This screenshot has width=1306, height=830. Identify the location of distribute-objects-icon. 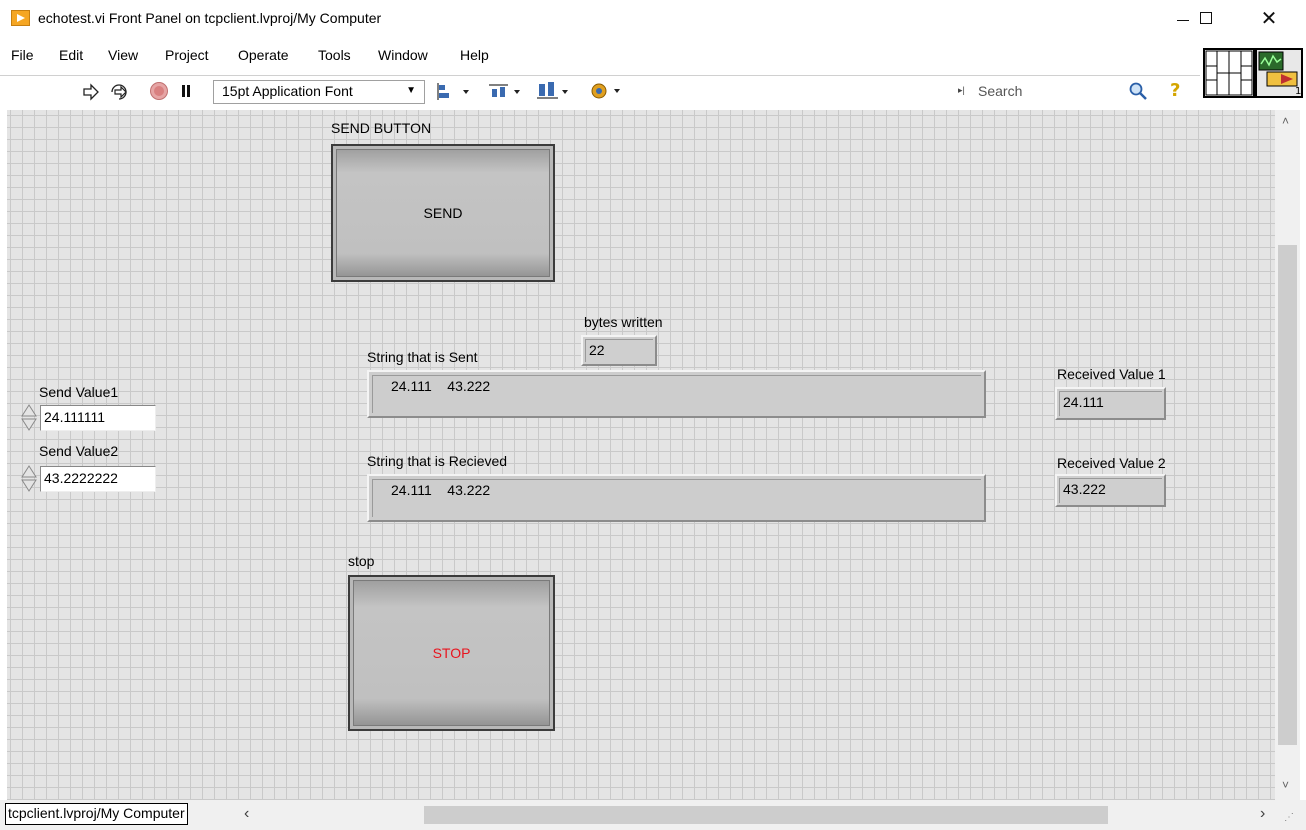
(506, 92).